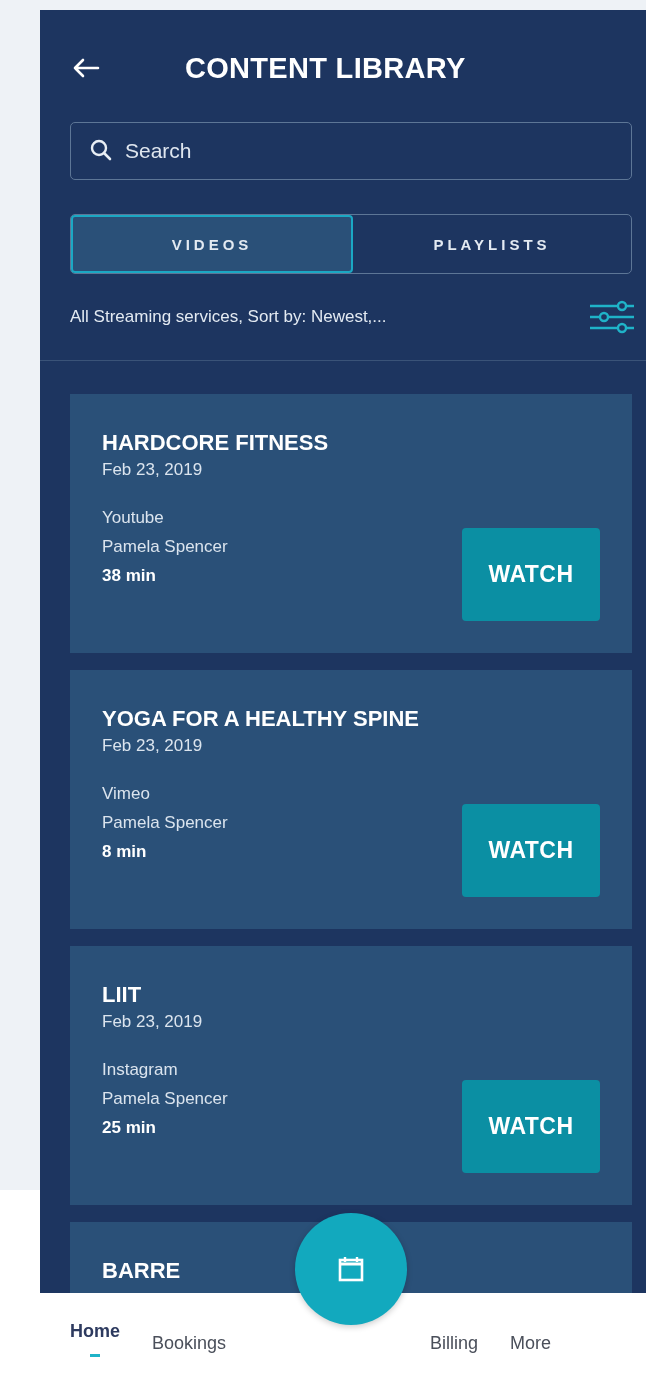 The height and width of the screenshot is (1378, 646). I want to click on video-service: Instagram, so click(140, 1070).